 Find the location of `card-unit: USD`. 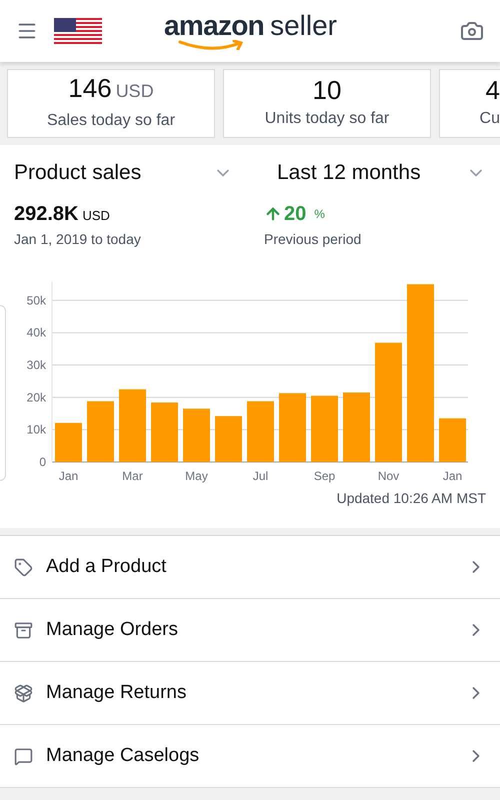

card-unit: USD is located at coordinates (135, 91).